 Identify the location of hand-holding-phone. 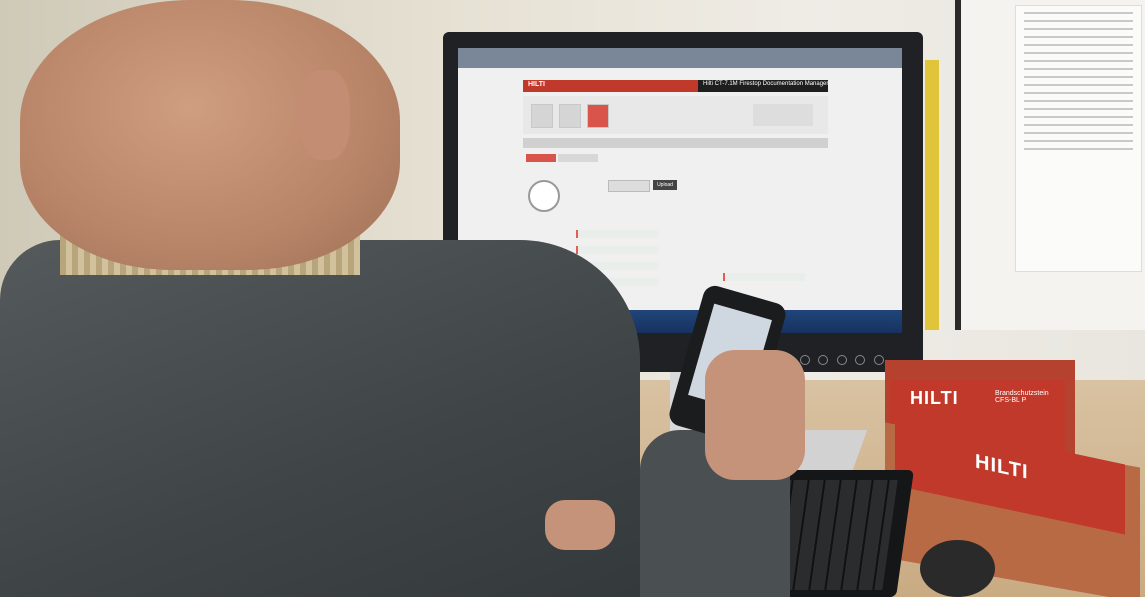
(755, 415).